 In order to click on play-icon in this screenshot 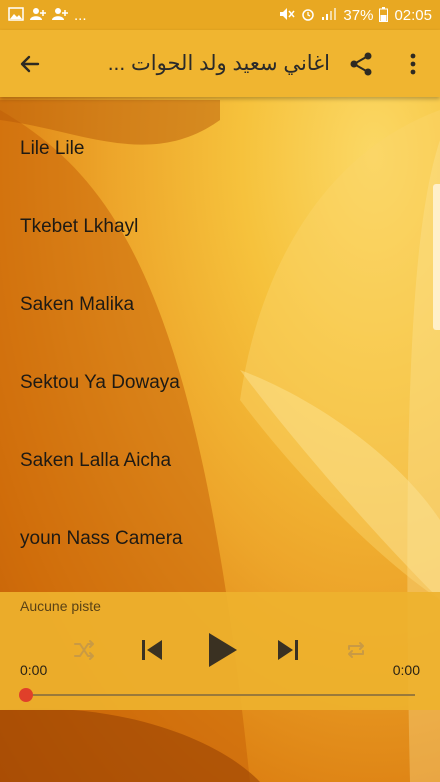, I will do `click(223, 650)`.